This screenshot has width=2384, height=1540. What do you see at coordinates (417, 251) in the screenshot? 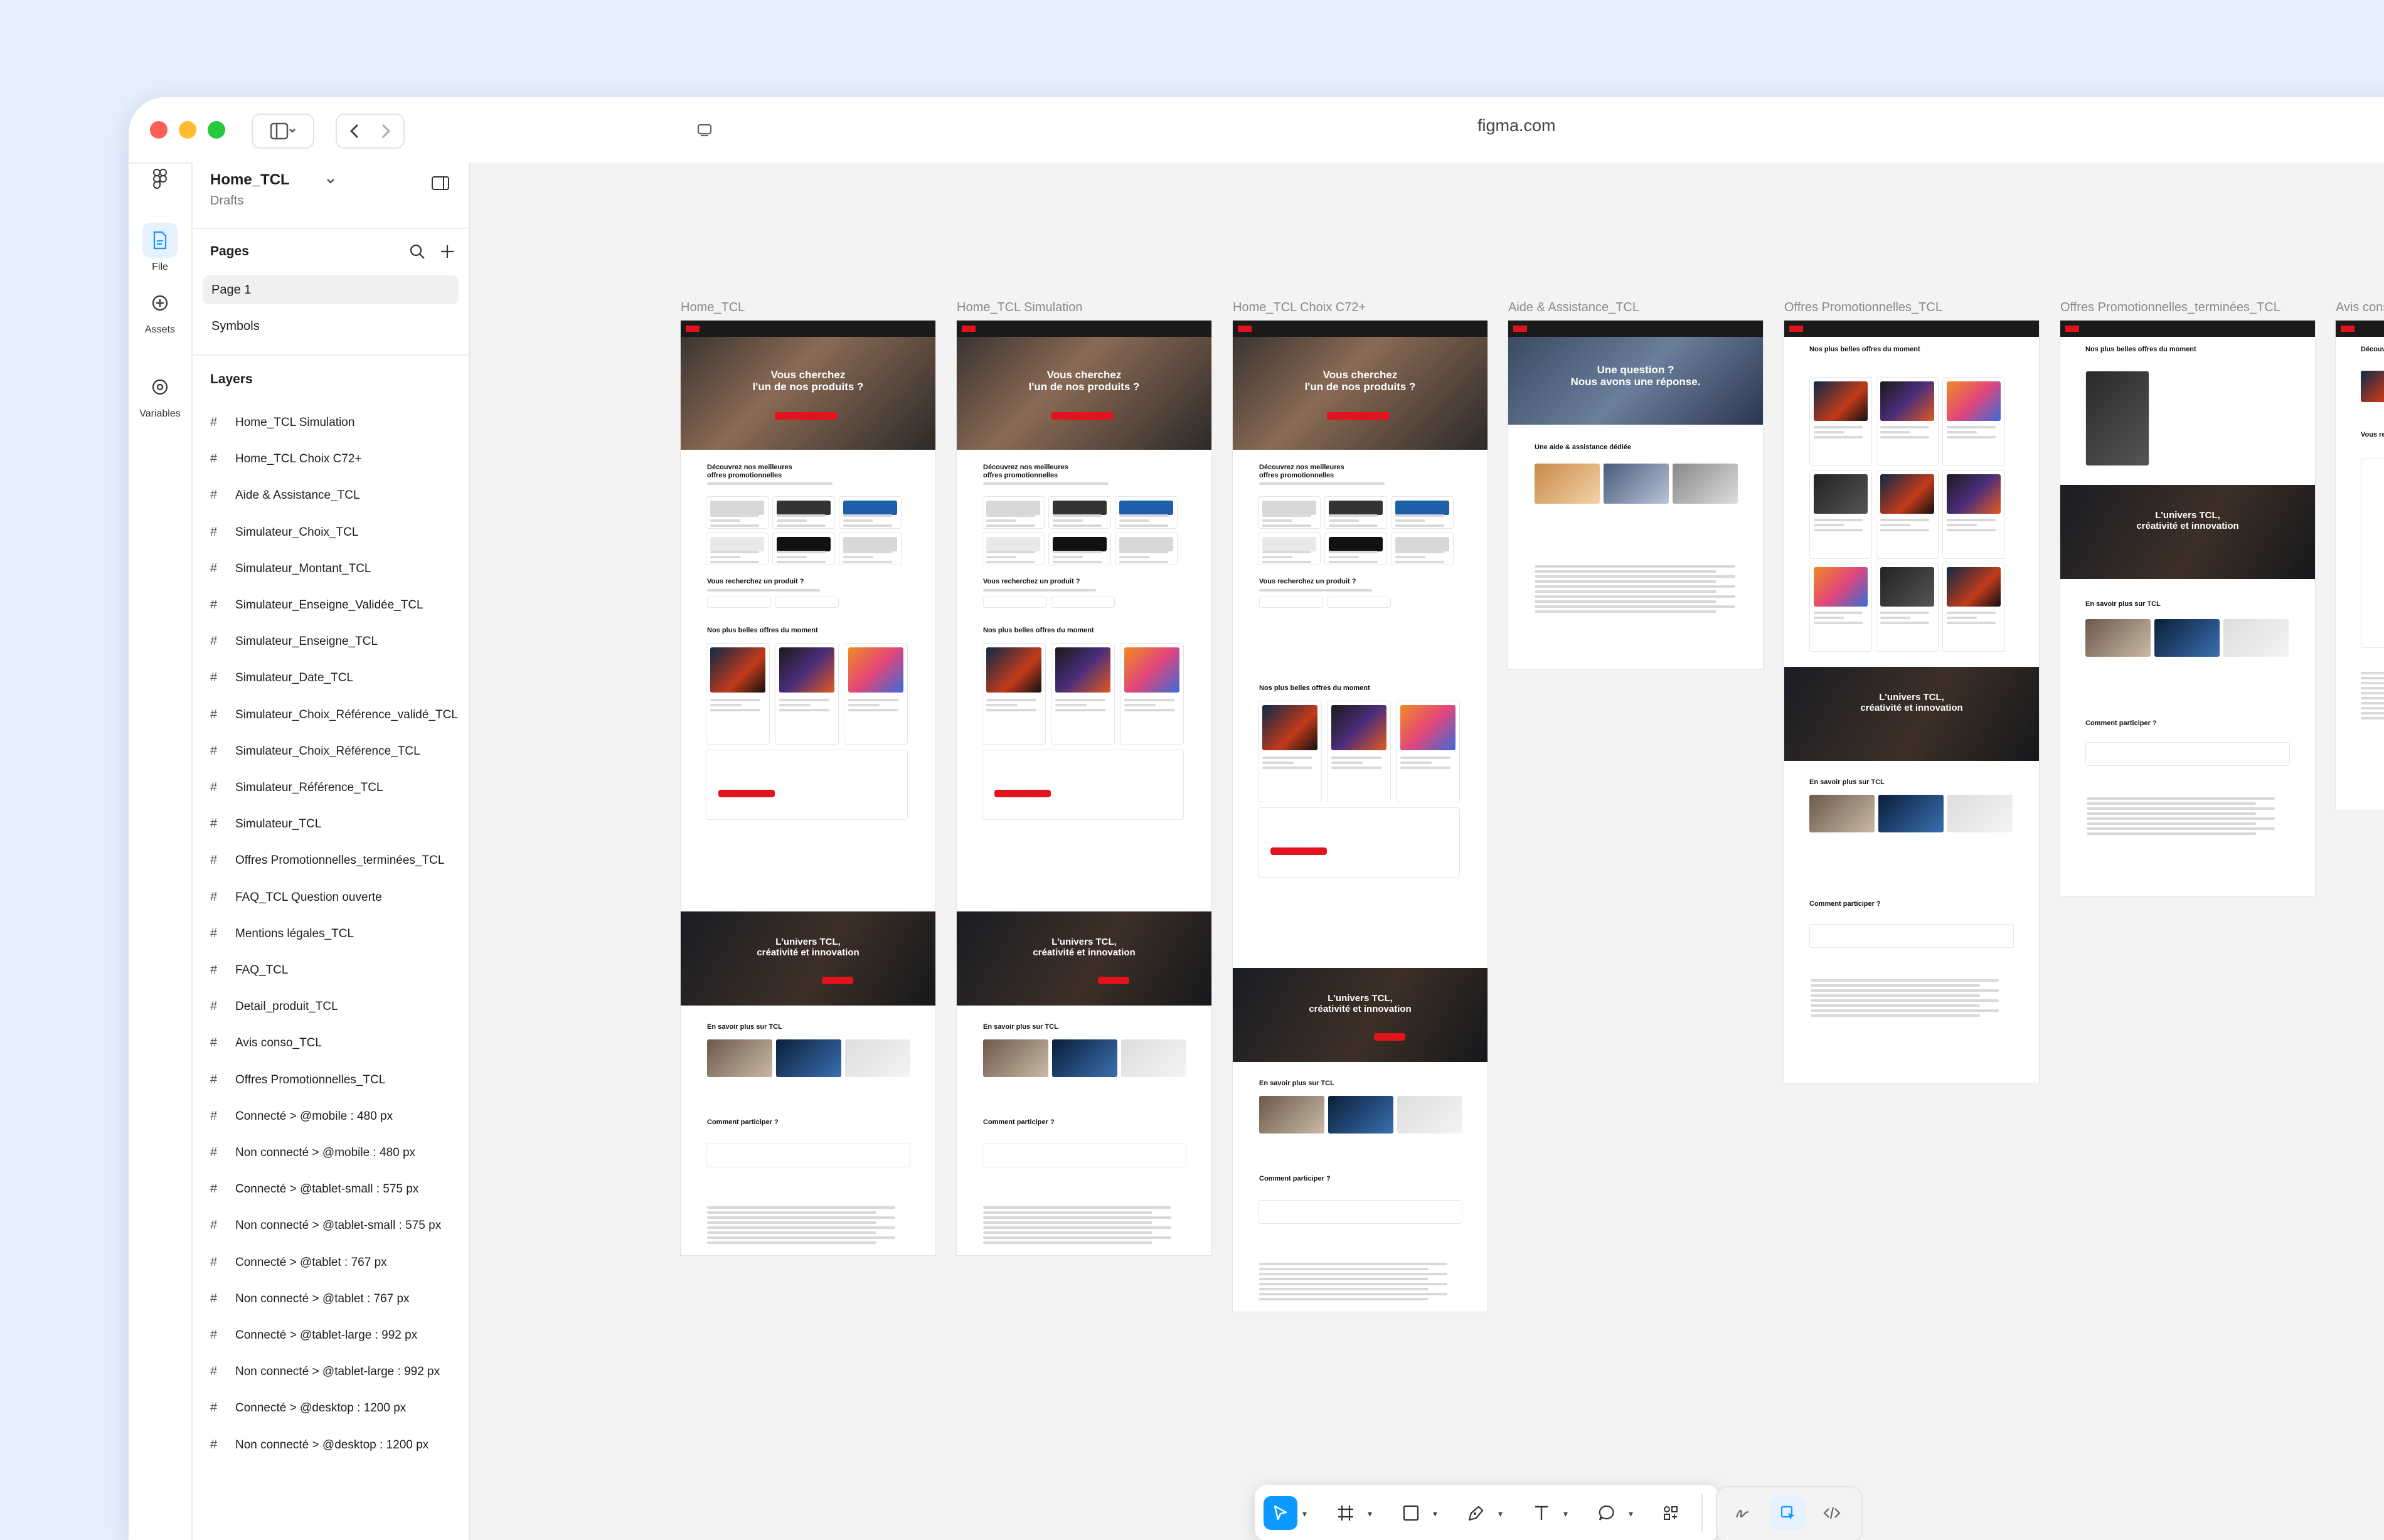
I see `search-icon` at bounding box center [417, 251].